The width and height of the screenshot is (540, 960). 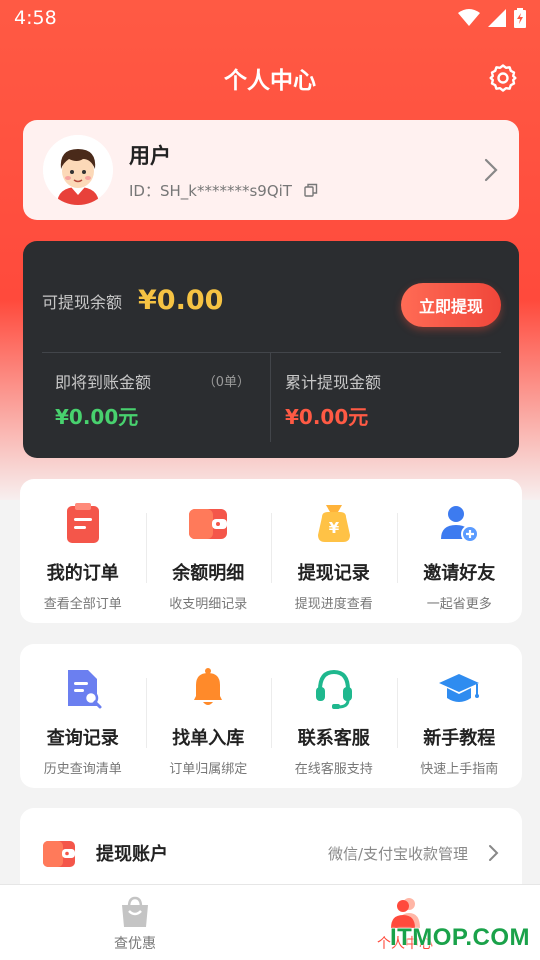 I want to click on settings-button, so click(x=503, y=78).